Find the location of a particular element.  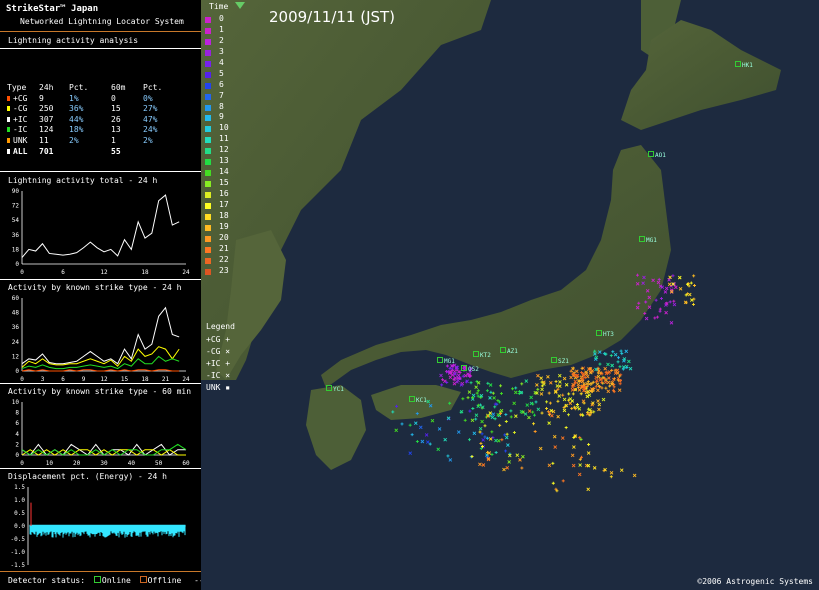

hour-label: 20 is located at coordinates (224, 237).